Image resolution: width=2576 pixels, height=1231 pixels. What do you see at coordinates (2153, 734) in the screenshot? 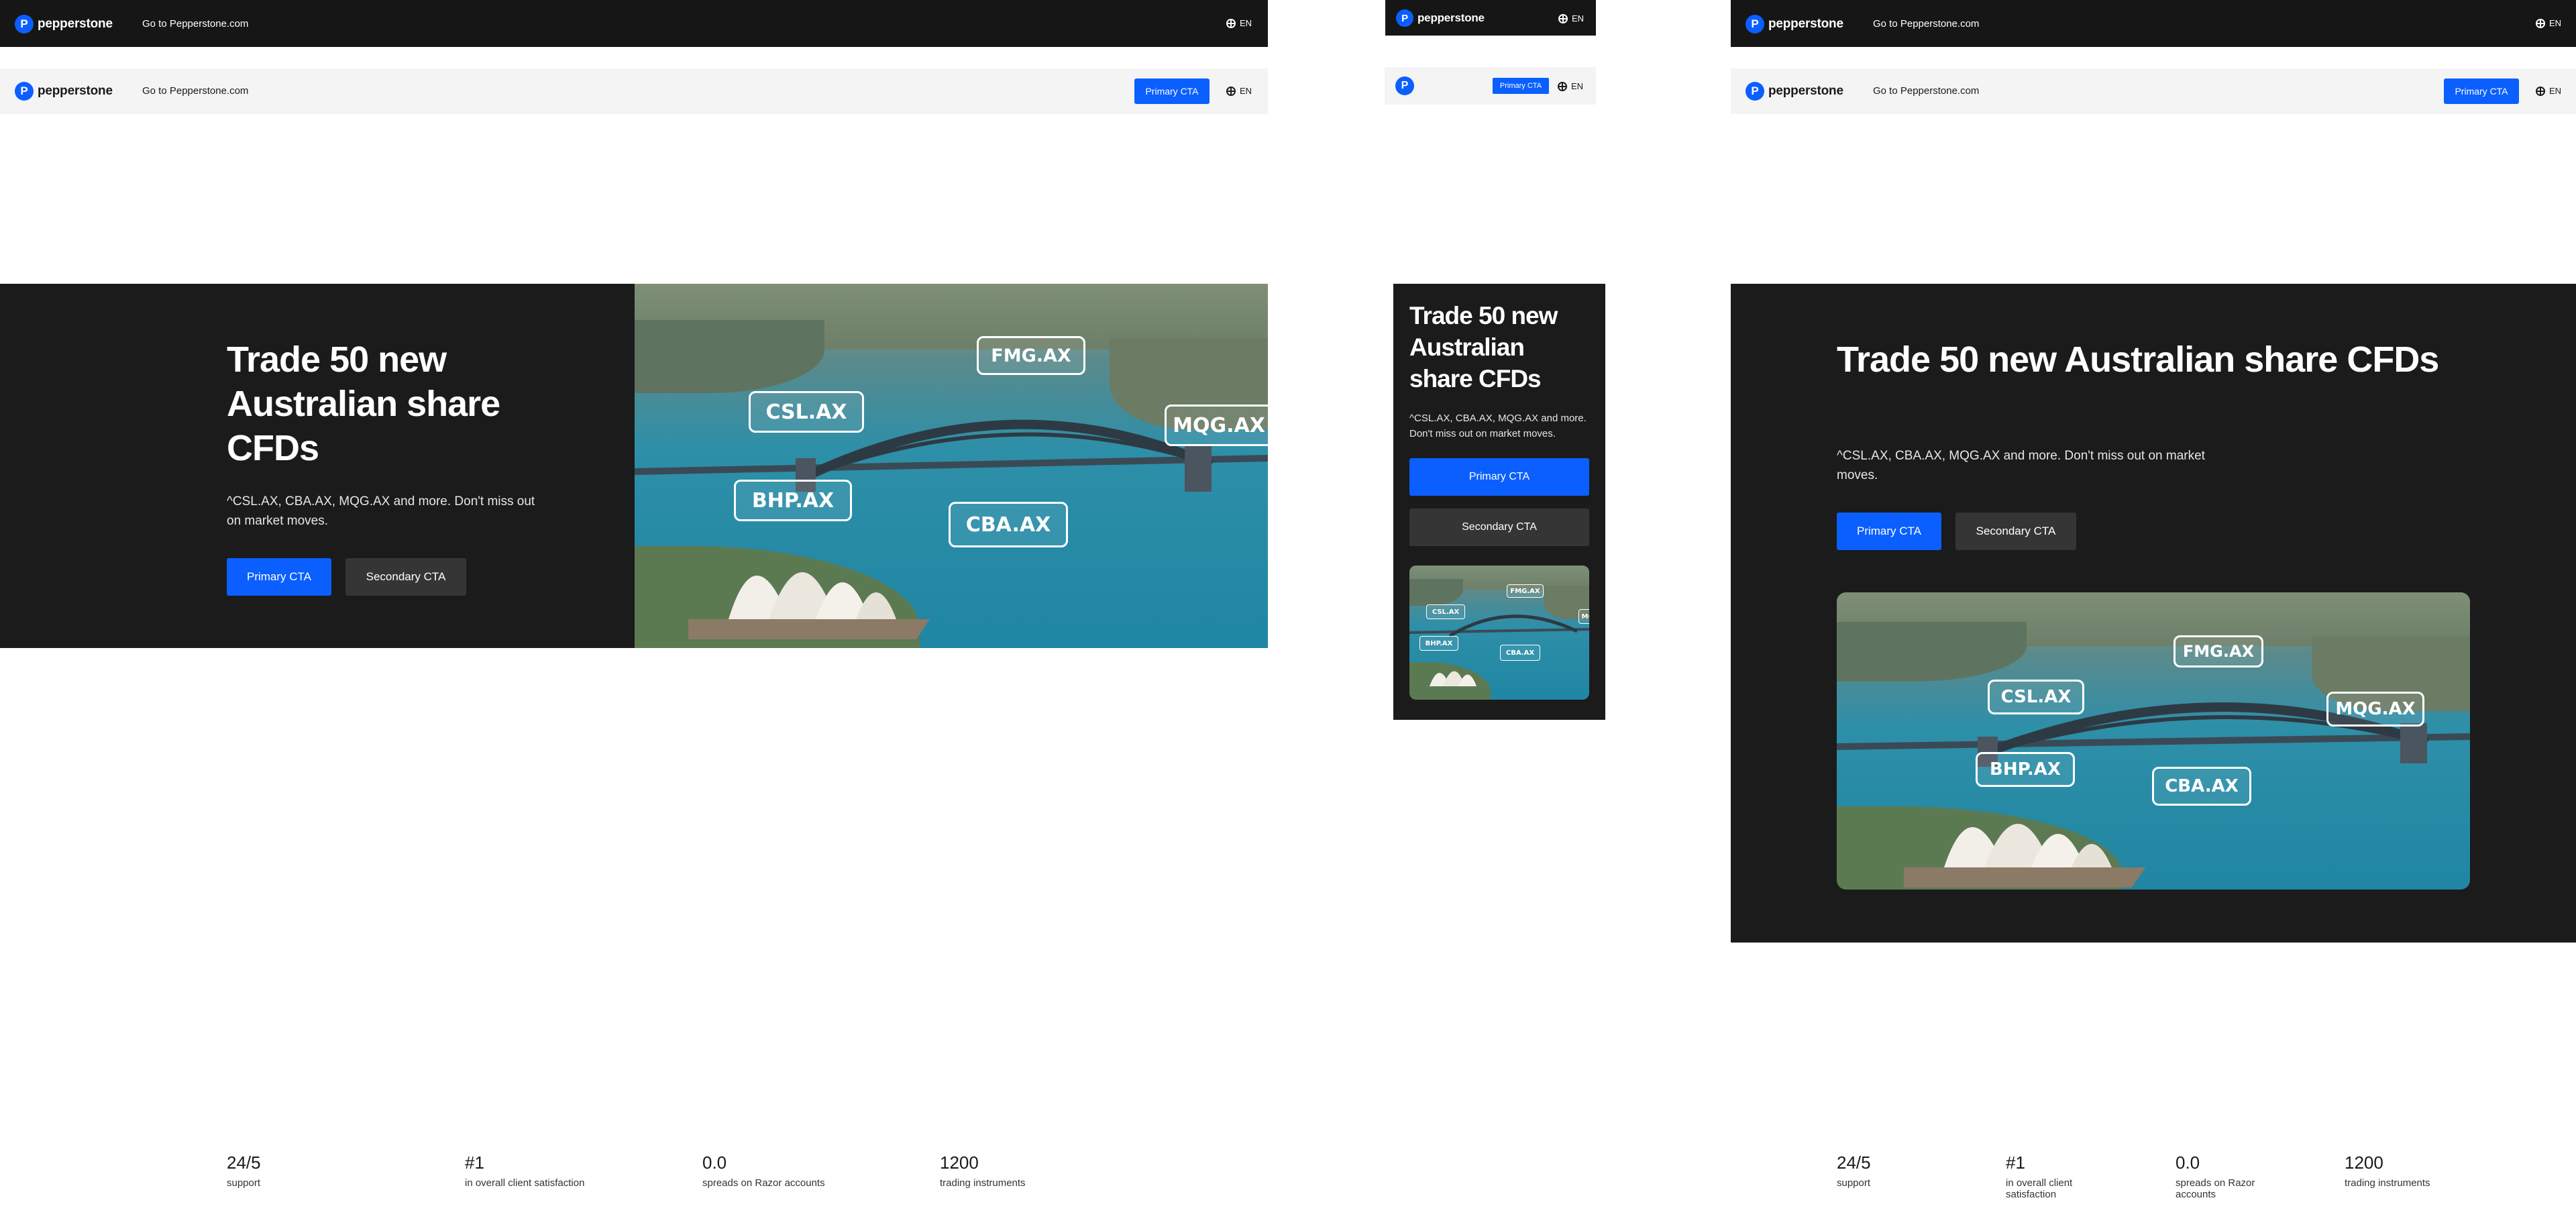
I see `harbour-bridge-illustration` at bounding box center [2153, 734].